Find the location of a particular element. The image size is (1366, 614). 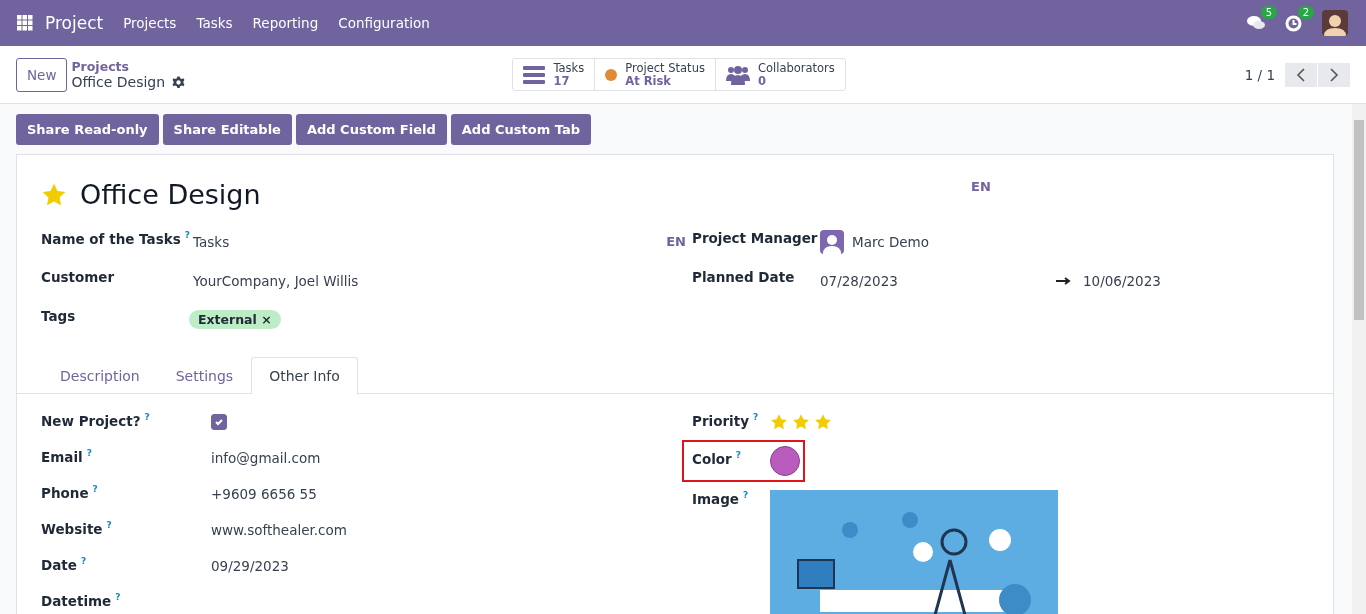

field-label: Color $^{?}$ is located at coordinates (717, 458).